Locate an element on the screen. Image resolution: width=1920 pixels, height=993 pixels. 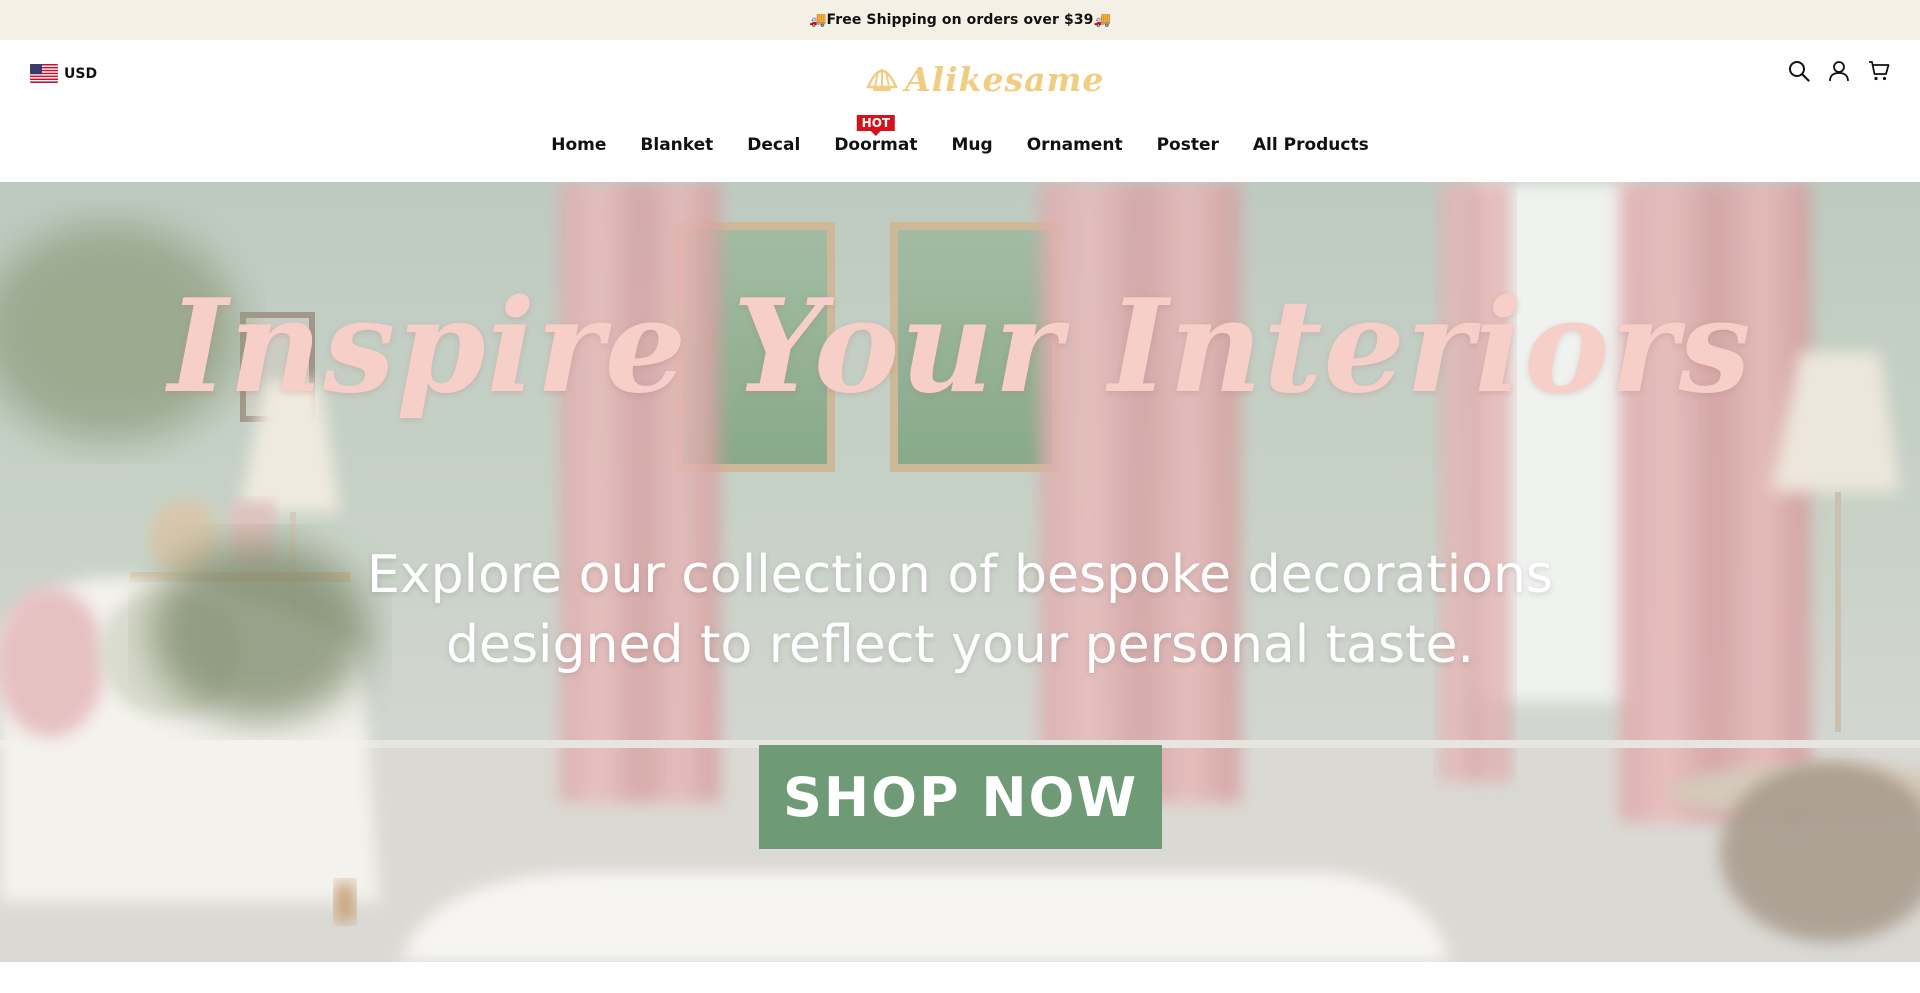
us-flag-icon is located at coordinates (44, 73).